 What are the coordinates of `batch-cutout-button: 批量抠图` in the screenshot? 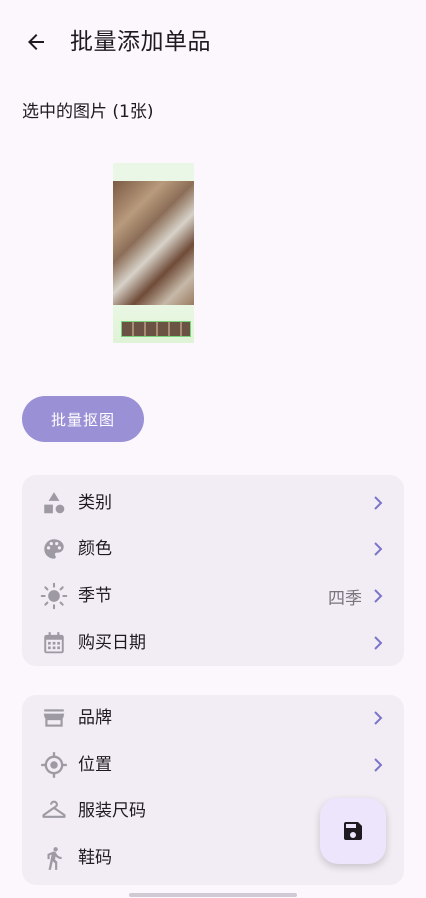 It's located at (83, 419).